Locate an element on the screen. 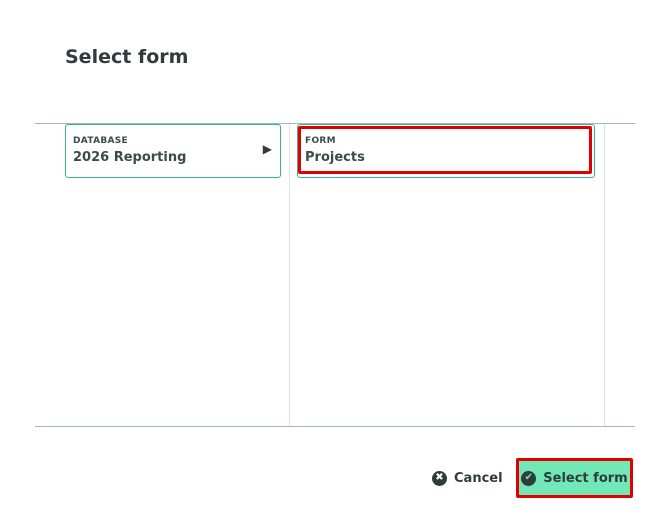  database-name: 2026 Reporting is located at coordinates (130, 157).